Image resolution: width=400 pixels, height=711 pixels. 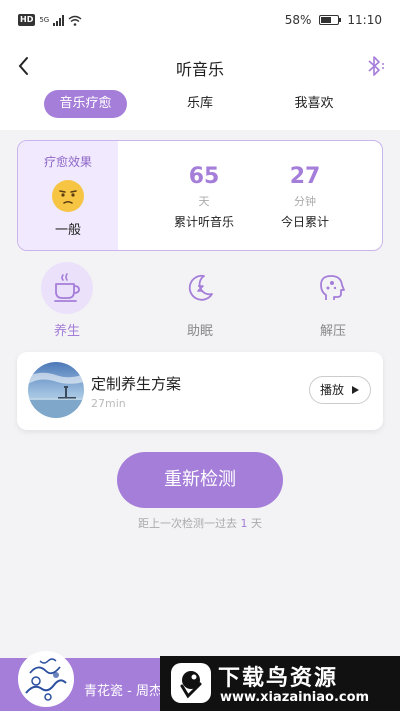 I want to click on play-button: 播放, so click(x=340, y=390).